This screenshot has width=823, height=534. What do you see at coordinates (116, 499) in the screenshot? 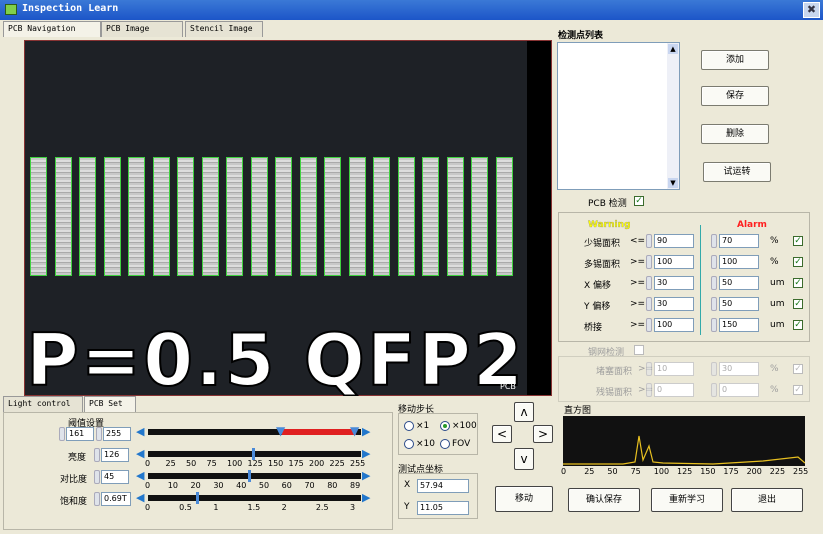
I see `saturation-input: 0.69T` at bounding box center [116, 499].